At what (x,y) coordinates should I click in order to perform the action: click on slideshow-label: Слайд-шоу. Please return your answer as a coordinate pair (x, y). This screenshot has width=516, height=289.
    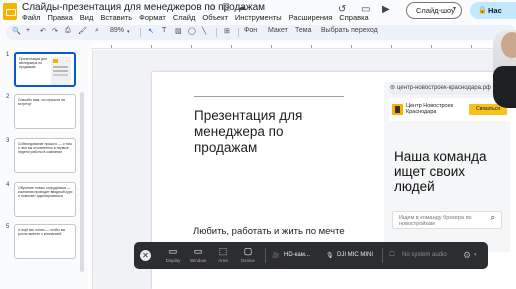
    Looking at the image, I should click on (435, 10).